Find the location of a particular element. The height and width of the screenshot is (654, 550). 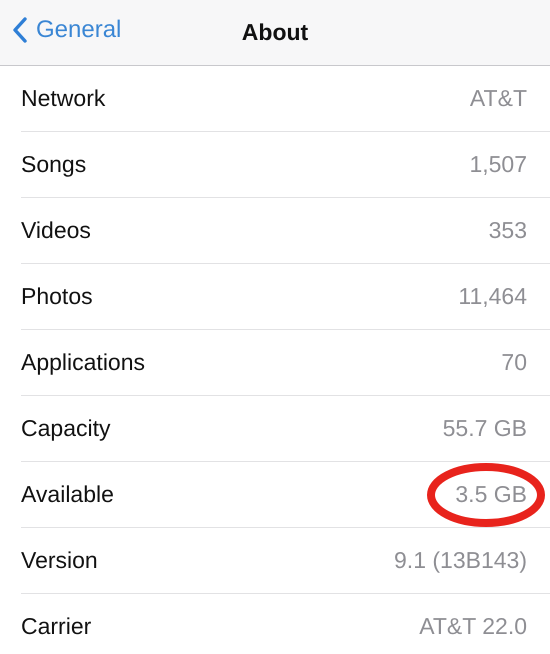

row-value: 9.1 (13B143) is located at coordinates (460, 560).